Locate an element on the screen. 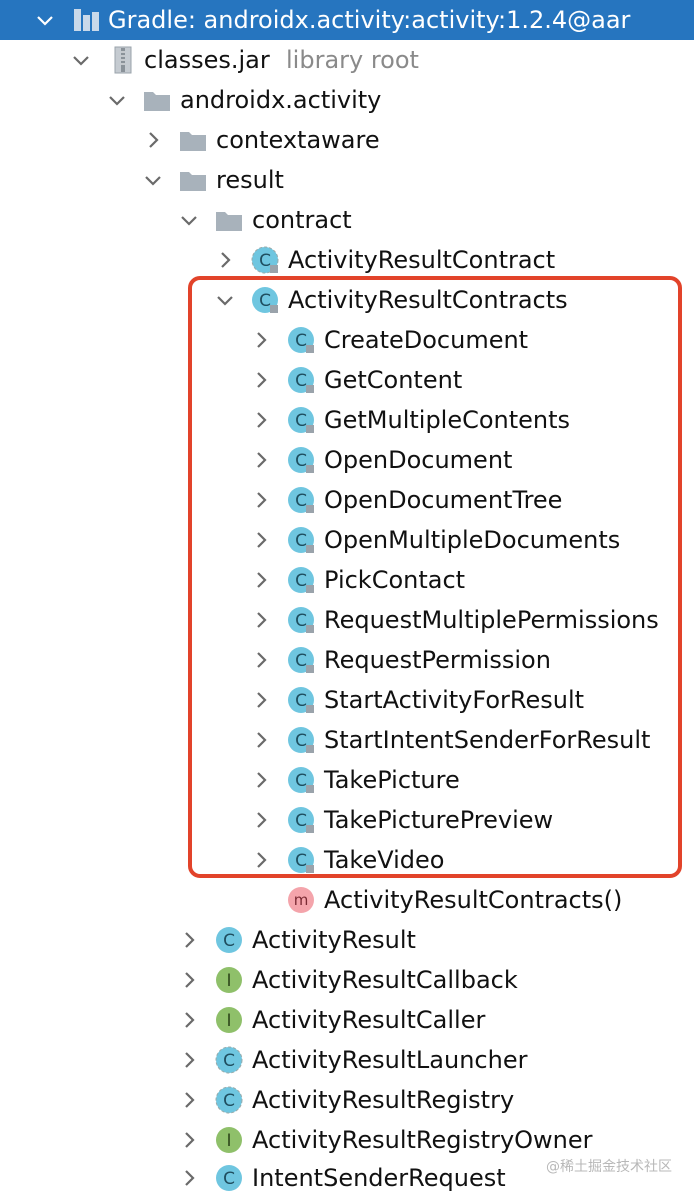 This screenshot has width=694, height=1198. tree-node-class-activity-result: C ActivityResult is located at coordinates (347, 940).